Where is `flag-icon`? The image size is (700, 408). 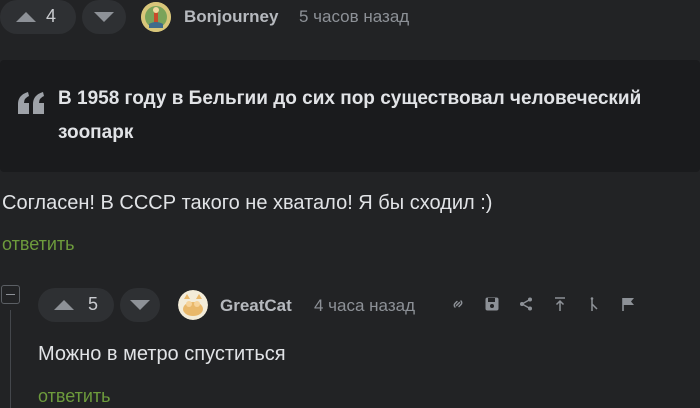
flag-icon is located at coordinates (628, 304).